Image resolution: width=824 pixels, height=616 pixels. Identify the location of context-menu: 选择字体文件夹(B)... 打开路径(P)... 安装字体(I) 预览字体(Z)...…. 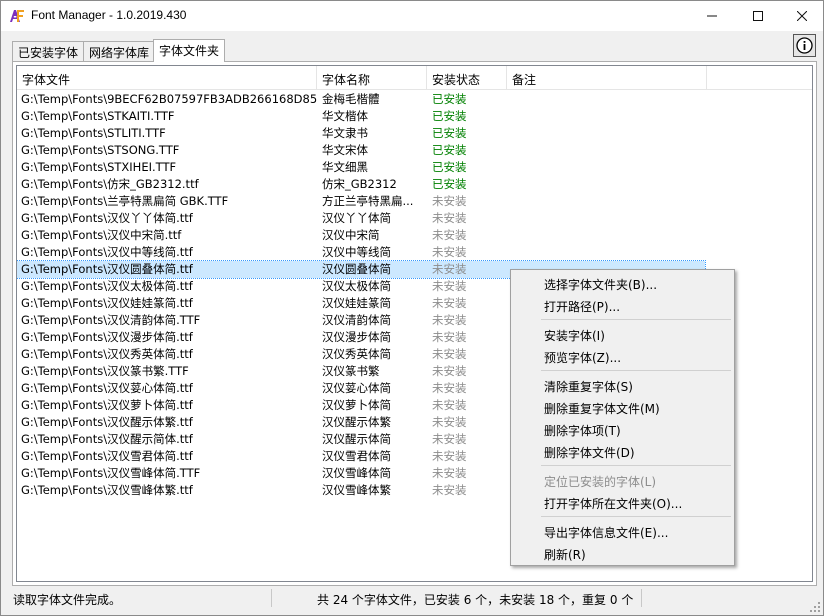
(622, 417).